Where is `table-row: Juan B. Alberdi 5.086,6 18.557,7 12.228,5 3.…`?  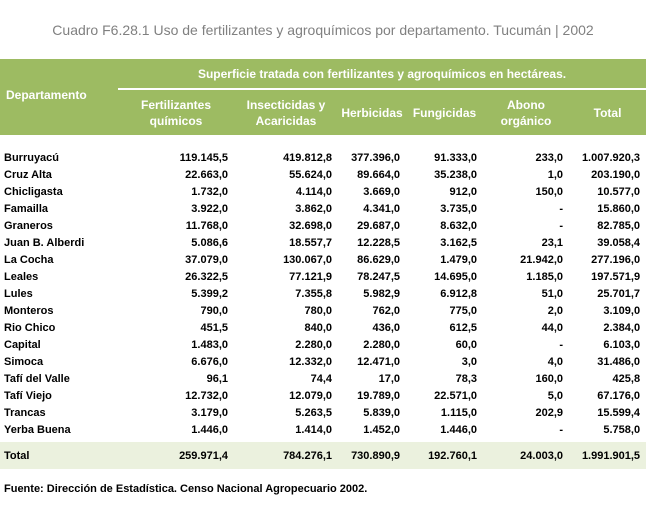
table-row: Juan B. Alberdi 5.086,6 18.557,7 12.228,5 3.… is located at coordinates (323, 242).